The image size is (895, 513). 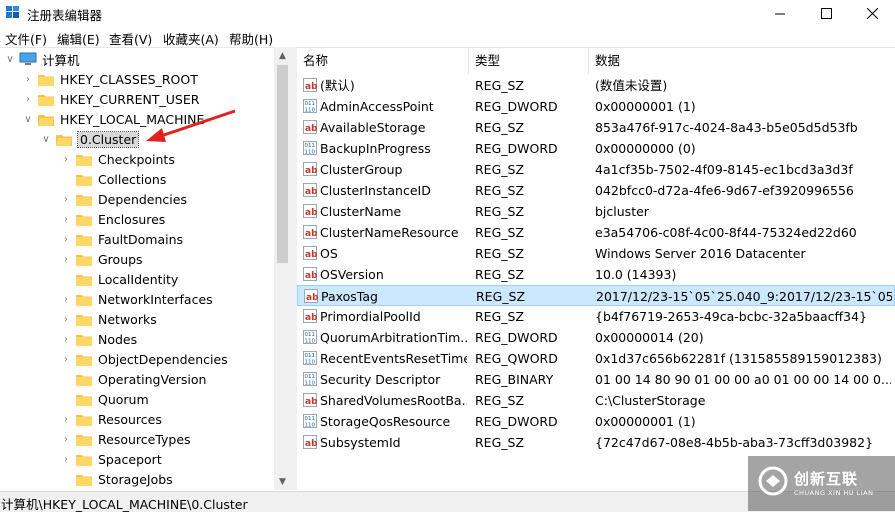 What do you see at coordinates (111, 419) in the screenshot?
I see `tree-item-child: › Resources` at bounding box center [111, 419].